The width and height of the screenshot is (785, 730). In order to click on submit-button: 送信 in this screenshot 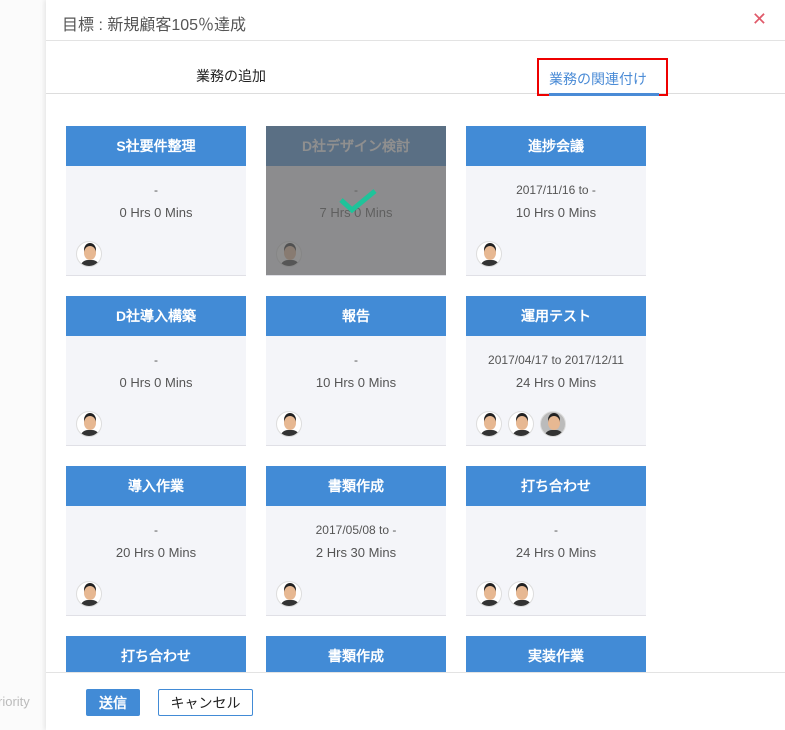, I will do `click(113, 702)`.